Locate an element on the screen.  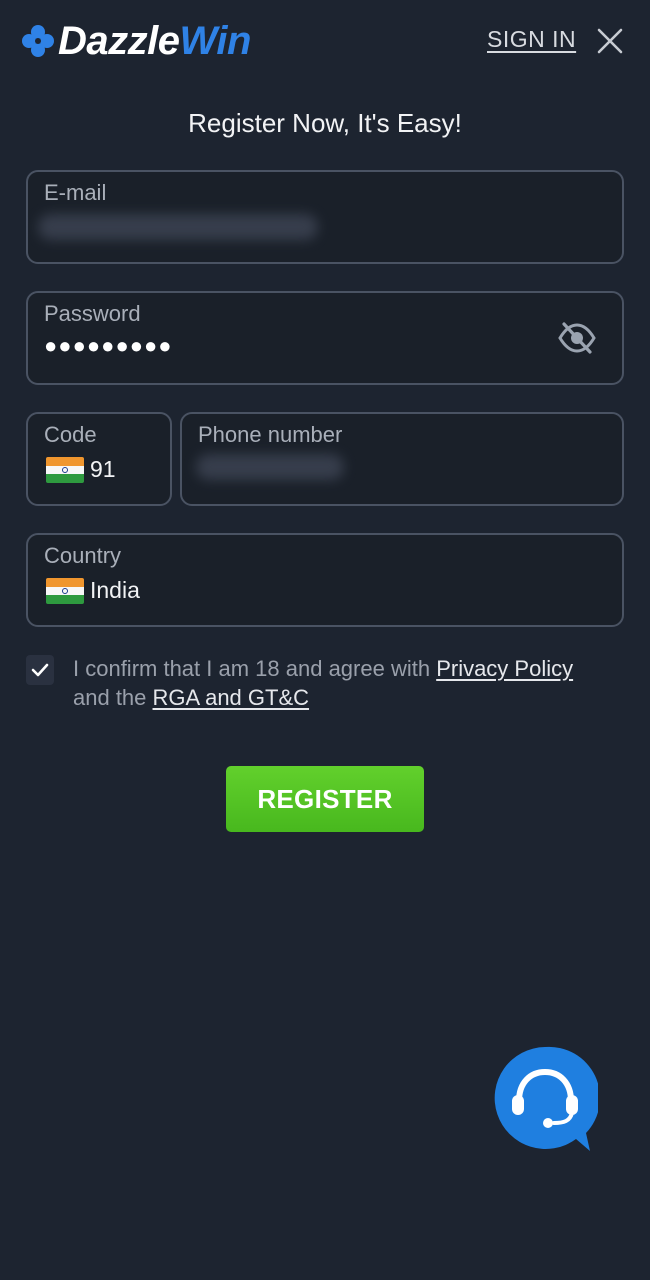
password-label: Password is located at coordinates (92, 313).